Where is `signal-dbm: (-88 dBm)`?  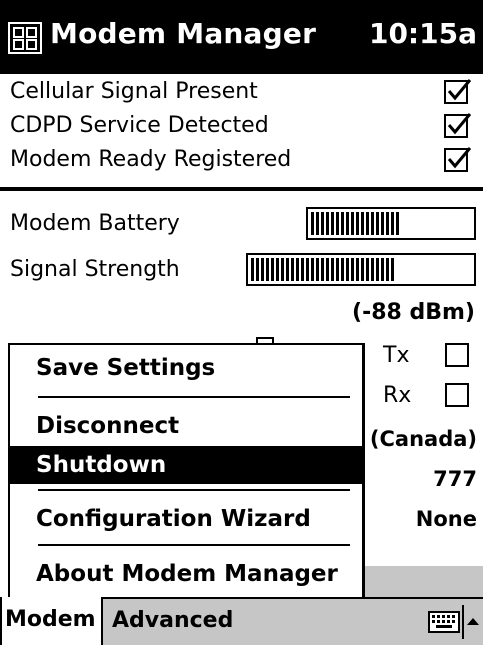
signal-dbm: (-88 dBm) is located at coordinates (413, 312).